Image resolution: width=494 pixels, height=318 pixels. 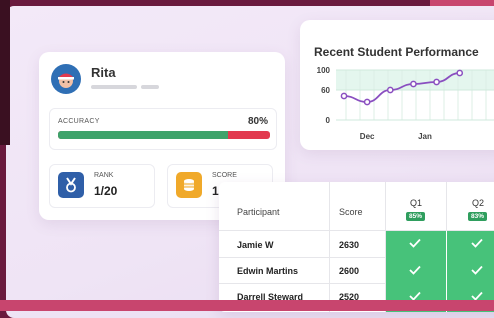 I want to click on performance-line-chart: 100 60 0 Dec Jan, so click(x=405, y=103).